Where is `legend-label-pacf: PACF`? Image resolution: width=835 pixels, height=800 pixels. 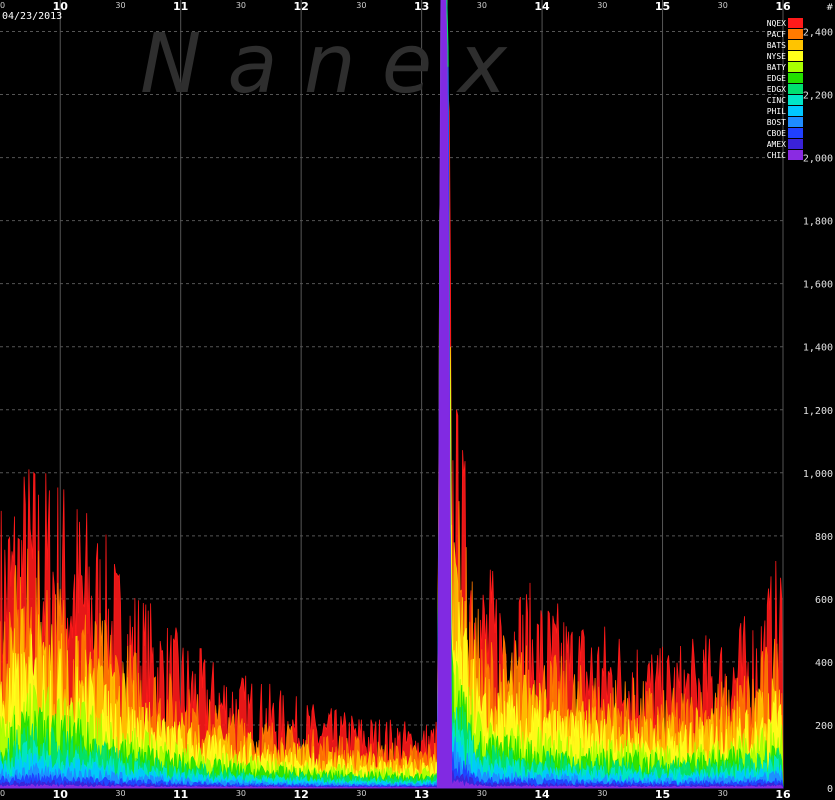 legend-label-pacf: PACF is located at coordinates (776, 34).